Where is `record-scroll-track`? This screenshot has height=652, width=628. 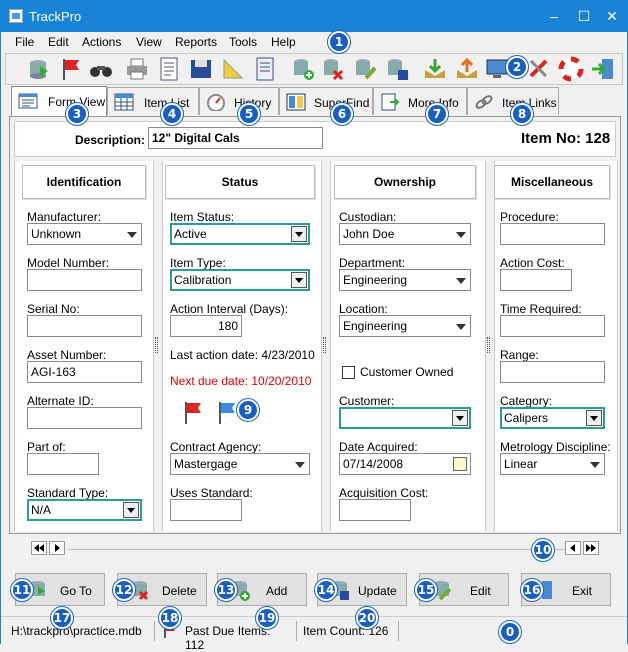 record-scroll-track is located at coordinates (317, 549).